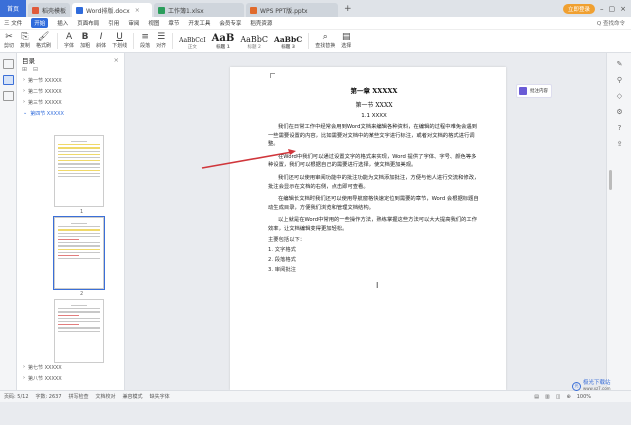 This screenshot has height=425, width=631. What do you see at coordinates (569, 397) in the screenshot?
I see `zoom-in-icon: ⊕` at bounding box center [569, 397].